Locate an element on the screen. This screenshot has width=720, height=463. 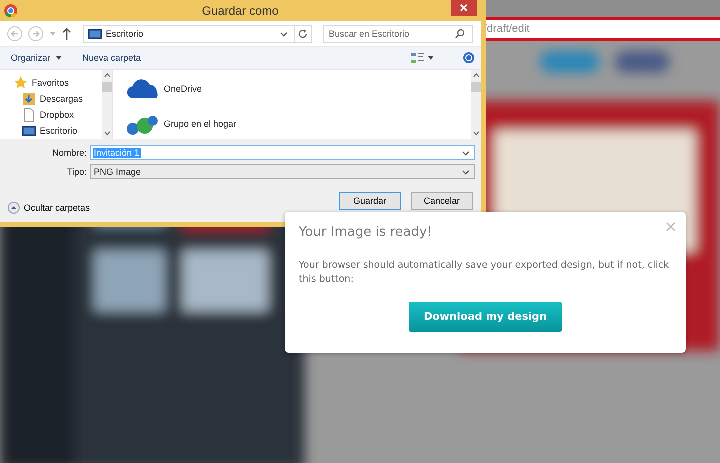
refresh-icon is located at coordinates (303, 33).